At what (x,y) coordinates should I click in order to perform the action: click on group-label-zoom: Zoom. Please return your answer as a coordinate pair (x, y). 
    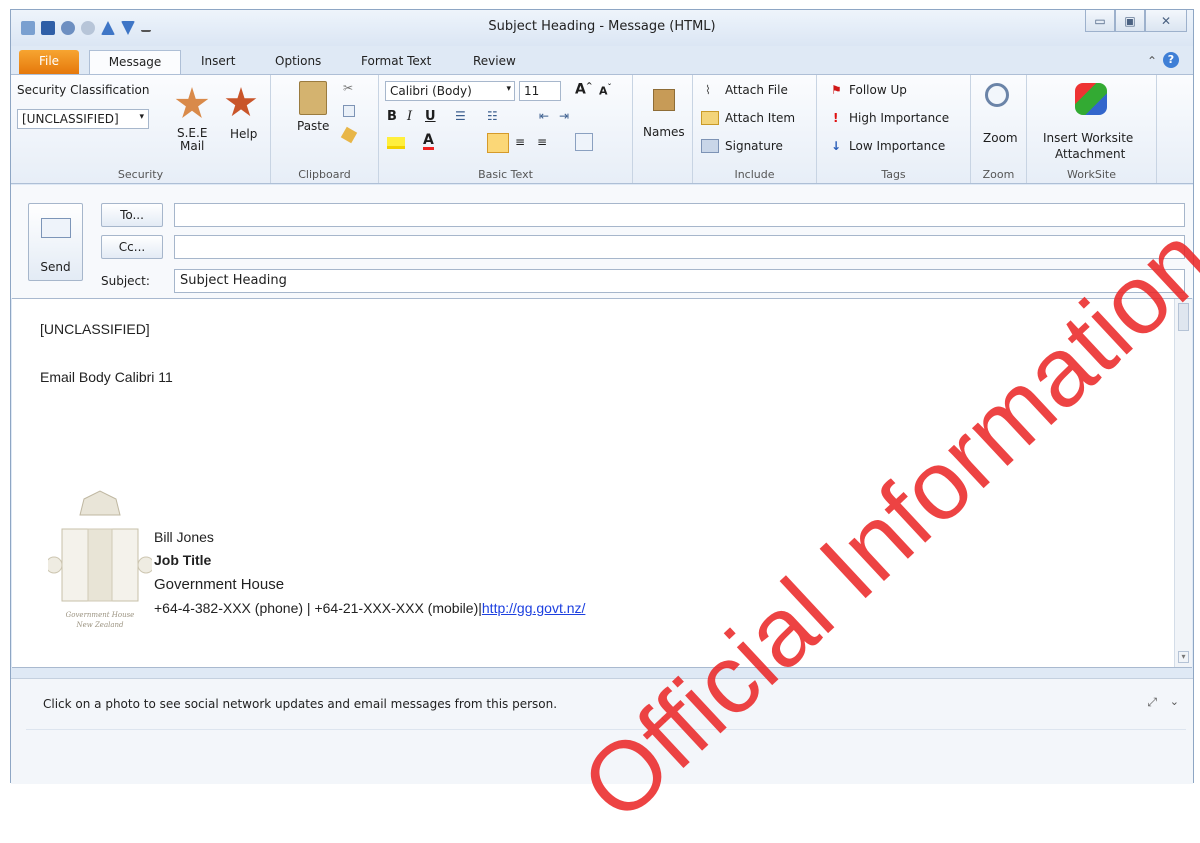
    Looking at the image, I should click on (998, 174).